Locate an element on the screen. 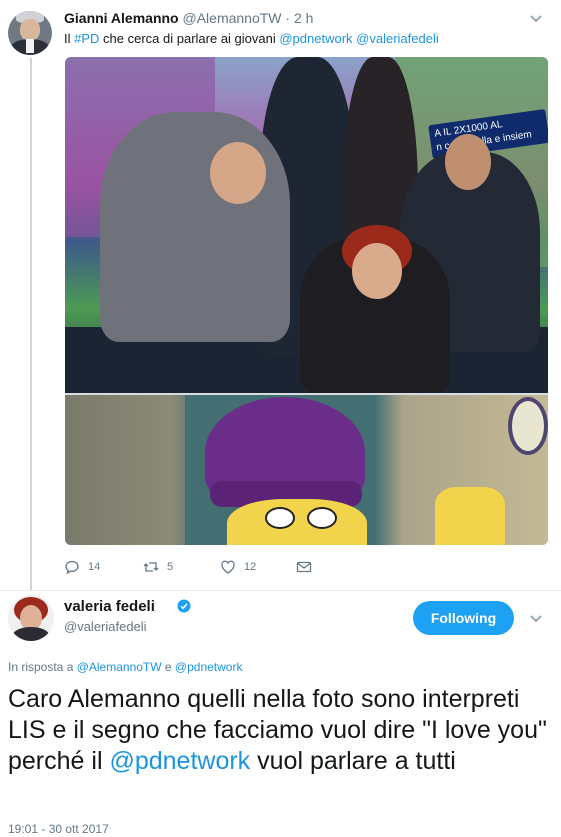  reply-button: 14 is located at coordinates (82, 567).